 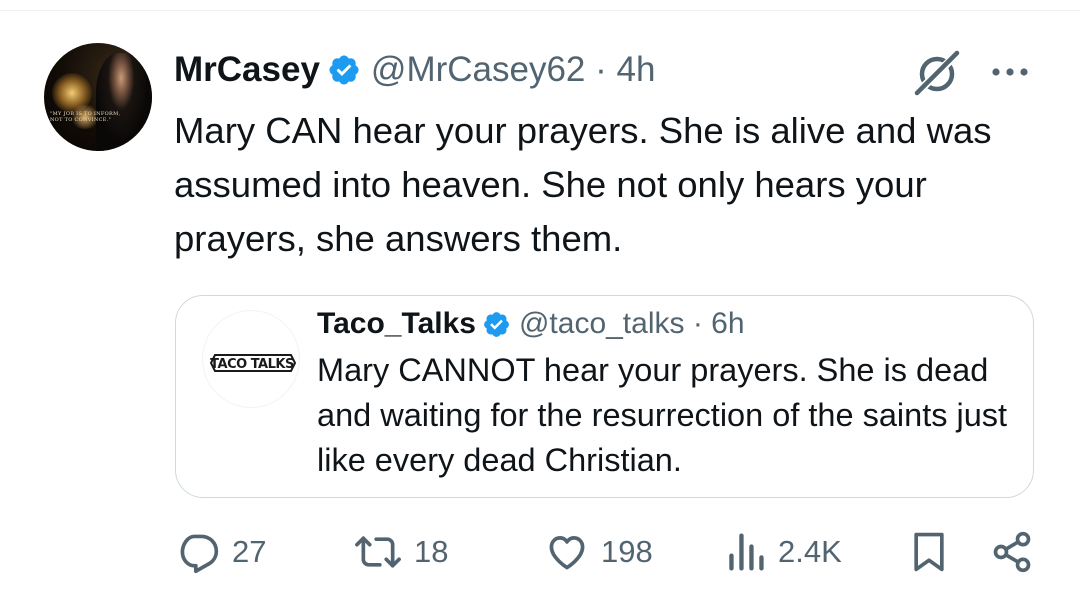 What do you see at coordinates (1010, 72) in the screenshot?
I see `more-icon` at bounding box center [1010, 72].